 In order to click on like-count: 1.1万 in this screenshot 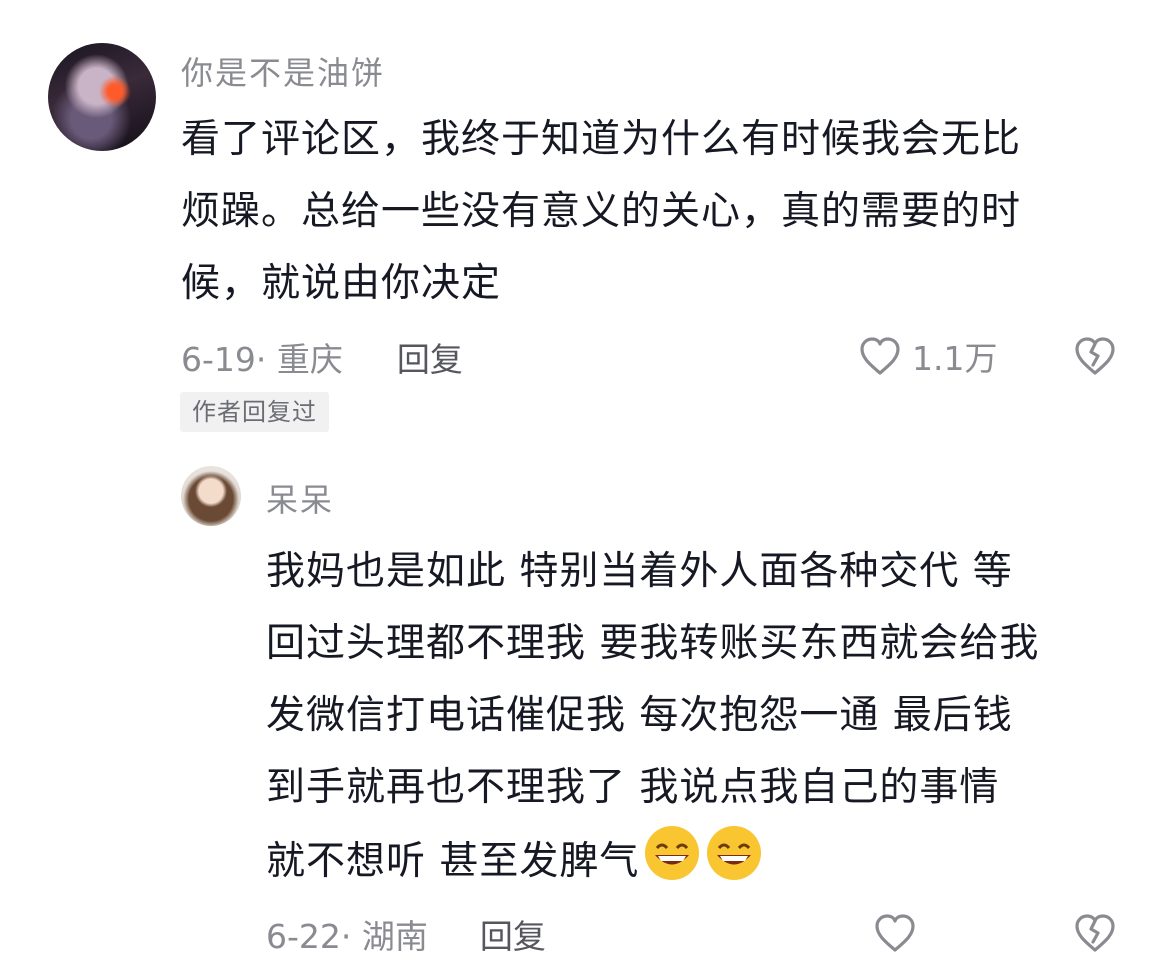, I will do `click(955, 358)`.